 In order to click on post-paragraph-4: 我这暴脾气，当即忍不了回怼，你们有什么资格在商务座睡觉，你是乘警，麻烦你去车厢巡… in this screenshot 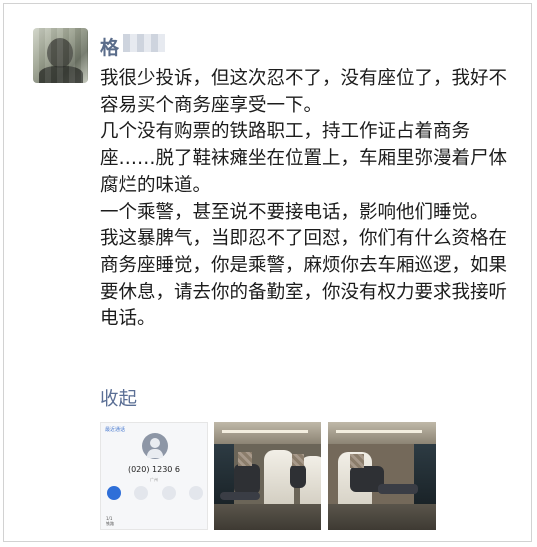, I will do `click(304, 279)`.